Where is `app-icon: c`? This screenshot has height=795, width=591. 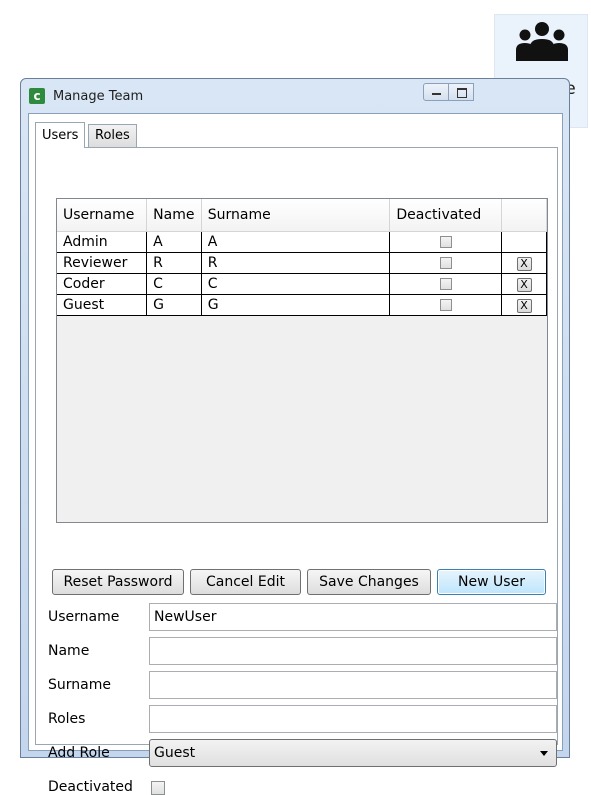
app-icon: c is located at coordinates (37, 96).